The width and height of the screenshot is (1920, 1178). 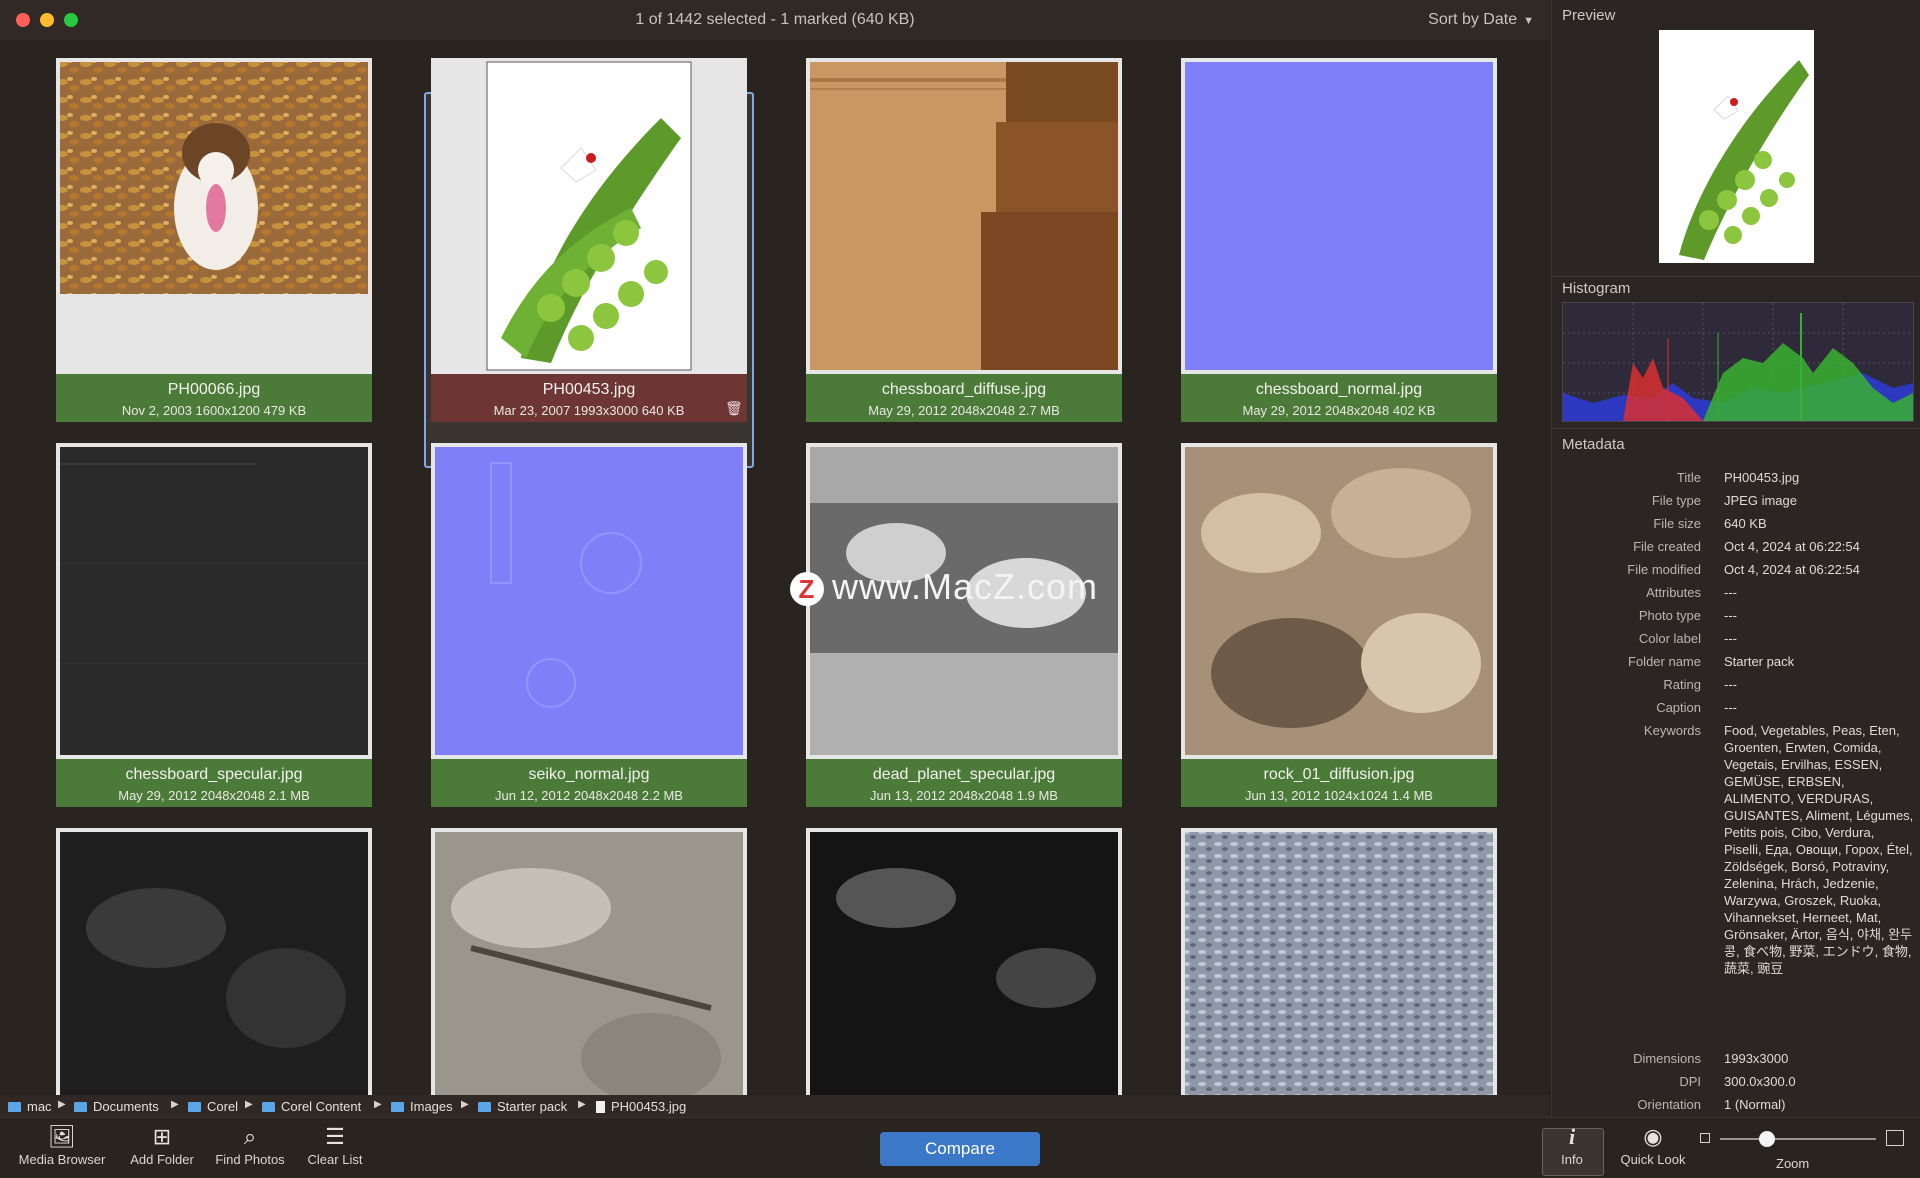 What do you see at coordinates (1481, 20) in the screenshot?
I see `sort-dropdown: Sort by Date ▼` at bounding box center [1481, 20].